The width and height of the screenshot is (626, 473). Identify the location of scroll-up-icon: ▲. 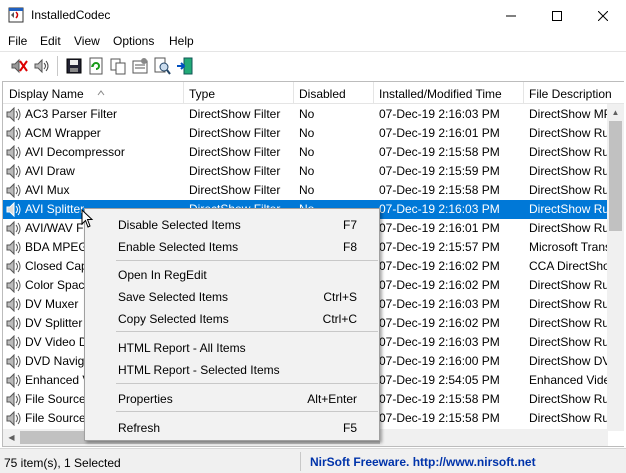
(615, 112).